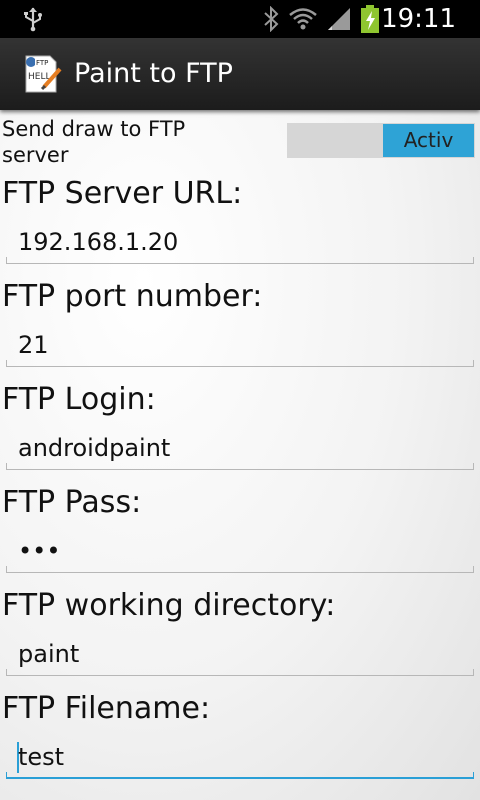 This screenshot has width=480, height=800. Describe the element at coordinates (240, 74) in the screenshot. I see `action-bar: FTP HELL Paint to FTP` at that location.